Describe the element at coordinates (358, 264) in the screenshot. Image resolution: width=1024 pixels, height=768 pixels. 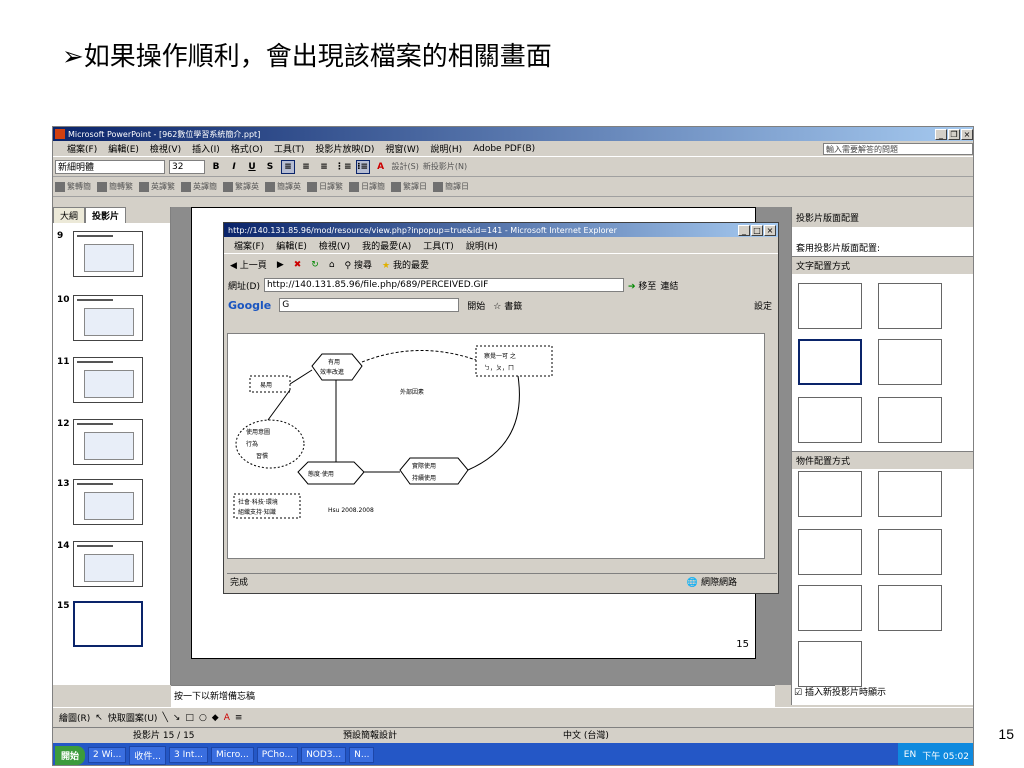
I see `search-button: ⚲ 搜尋` at that location.